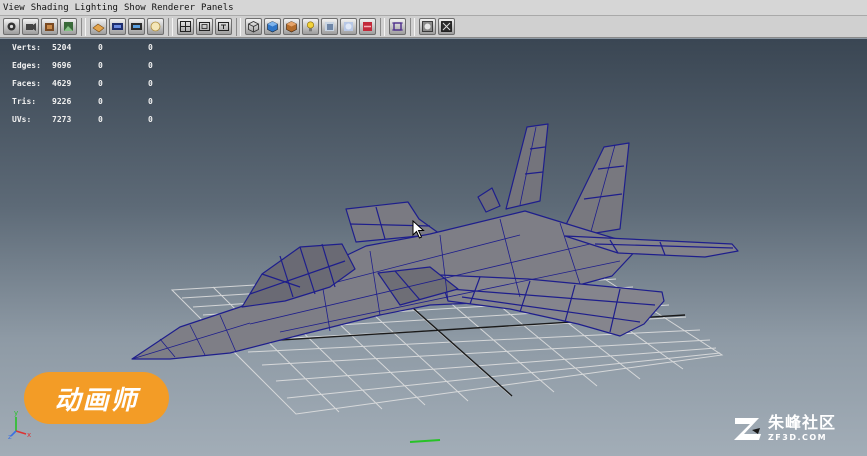 The image size is (867, 456). I want to click on bookmark-icon, so click(49, 26).